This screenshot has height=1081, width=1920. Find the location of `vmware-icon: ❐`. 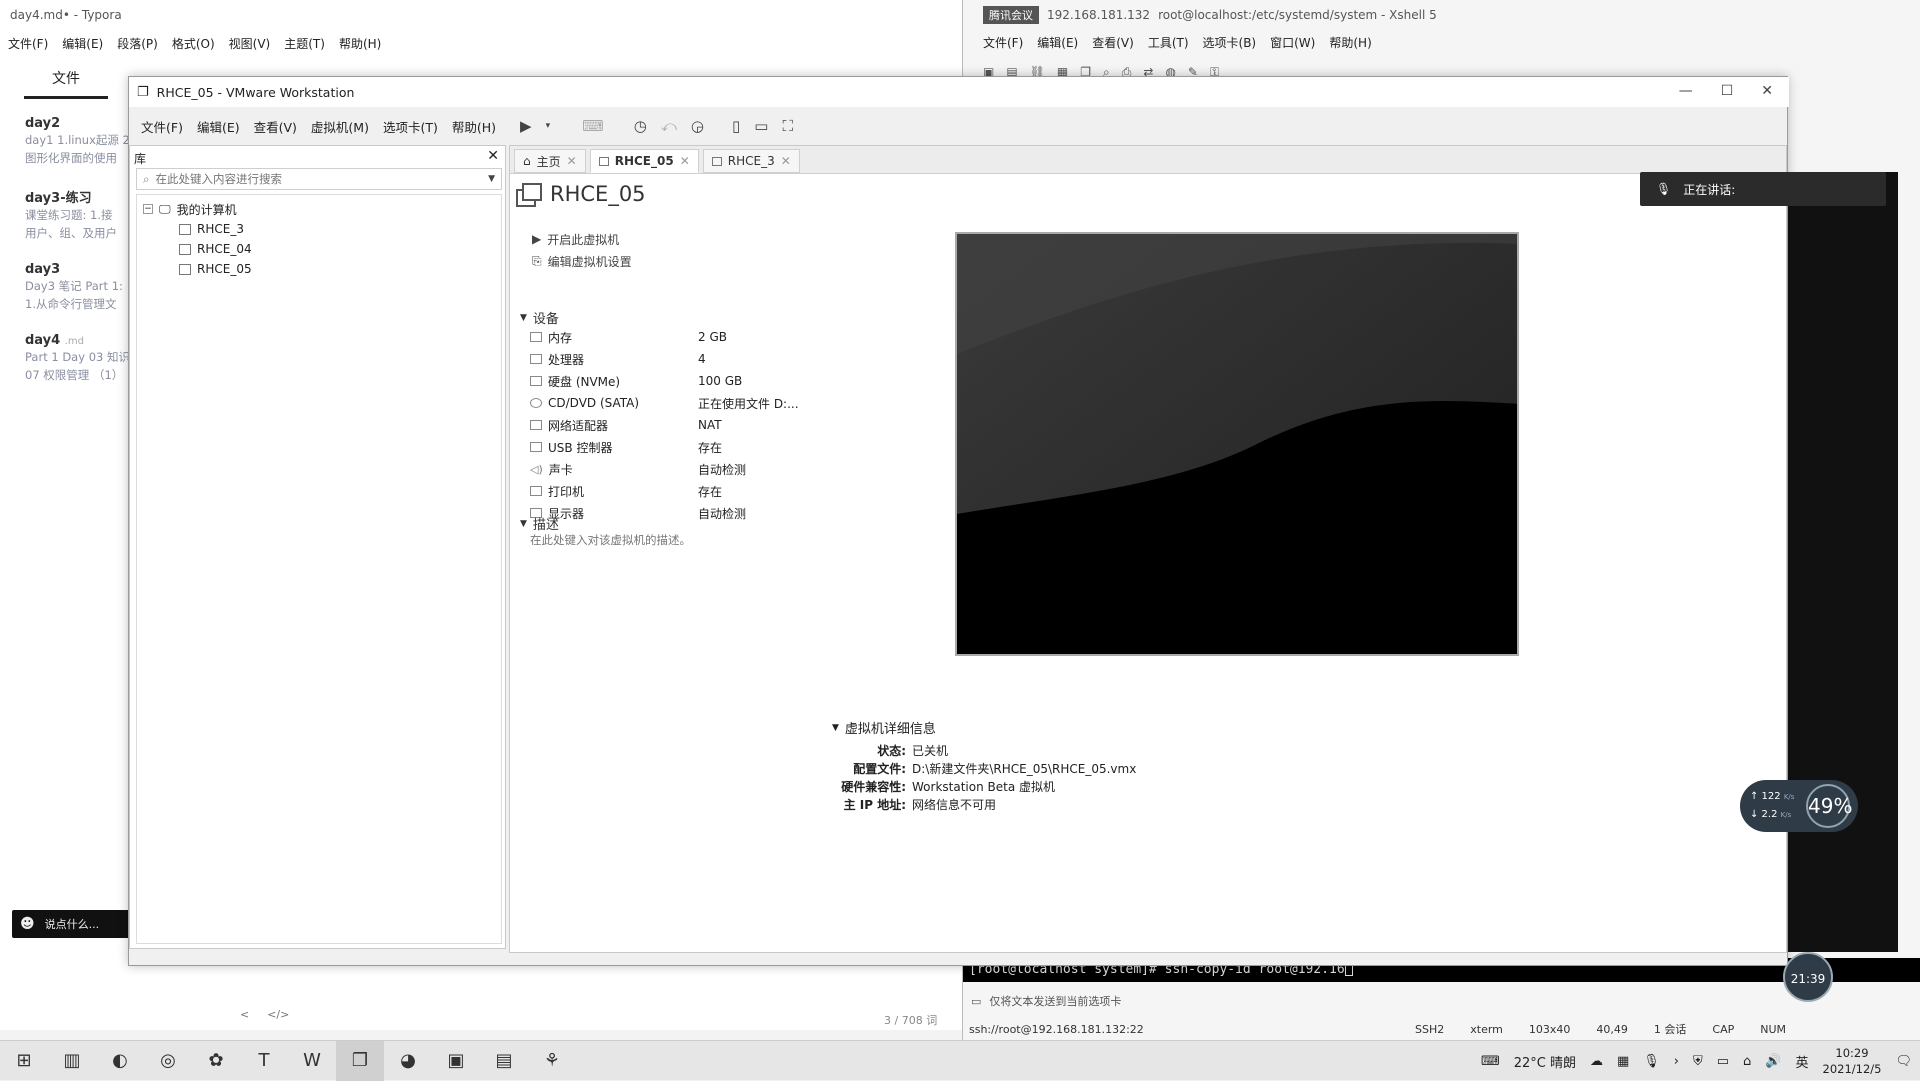

vmware-icon: ❐ is located at coordinates (360, 1060).